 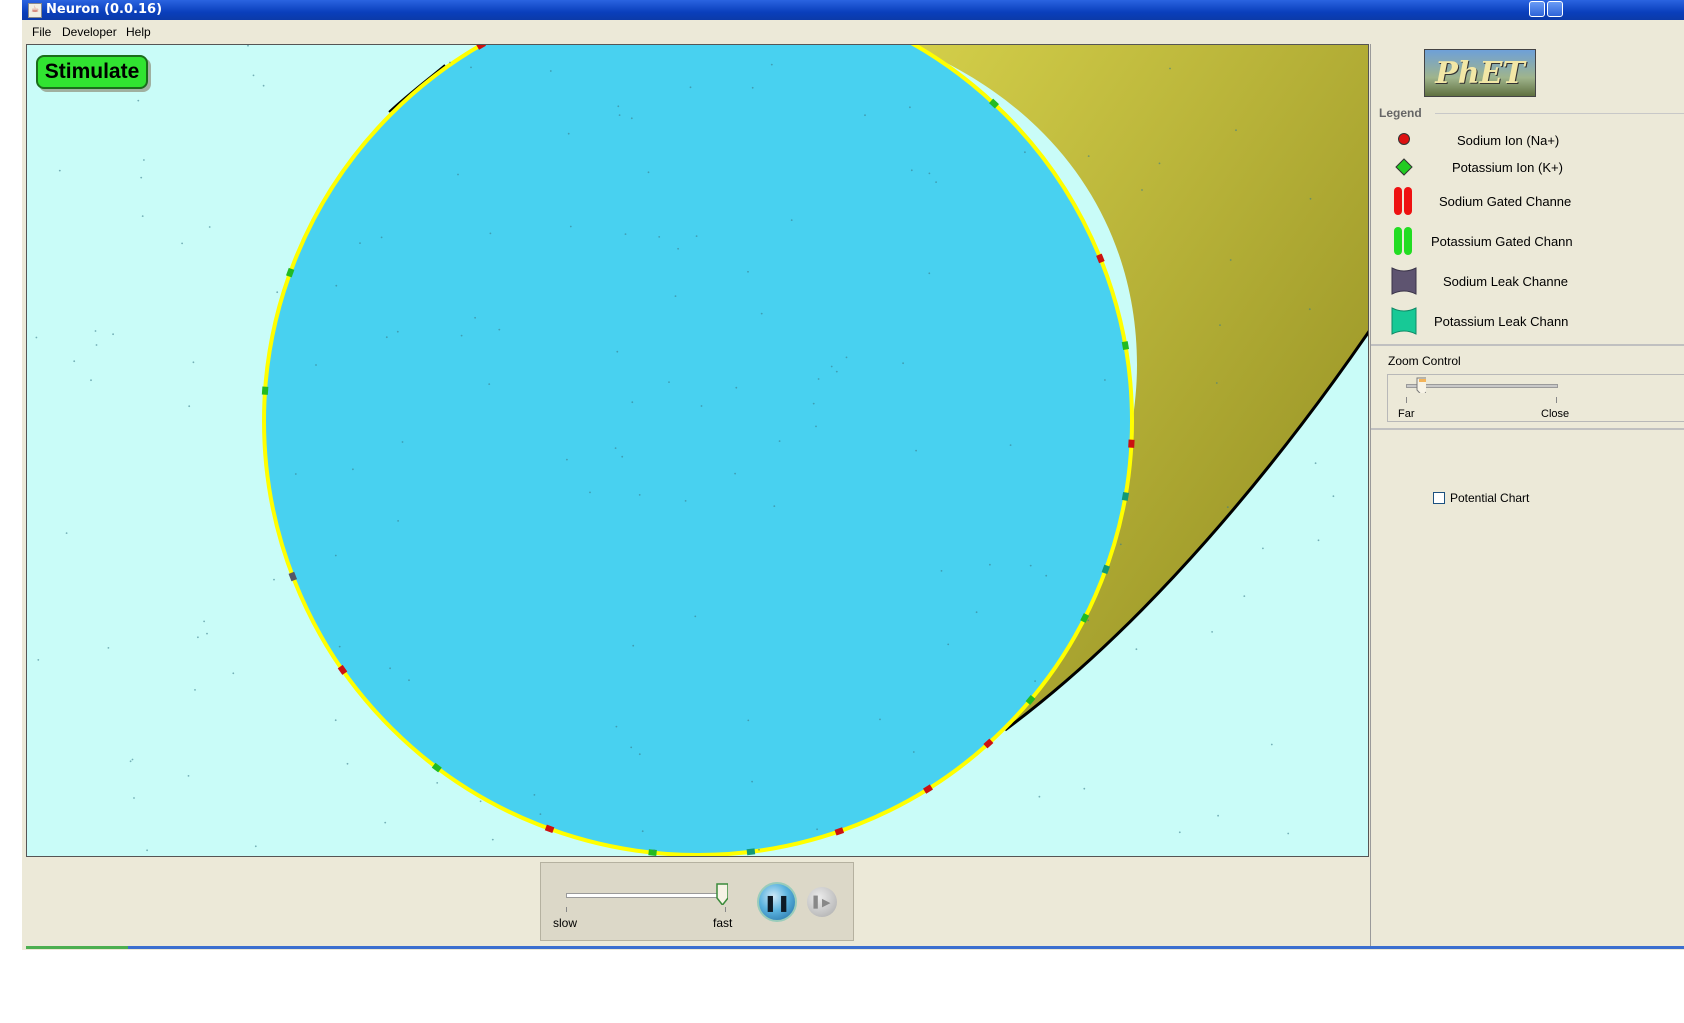 I want to click on zoom-label: Zoom Control, so click(x=1424, y=361).